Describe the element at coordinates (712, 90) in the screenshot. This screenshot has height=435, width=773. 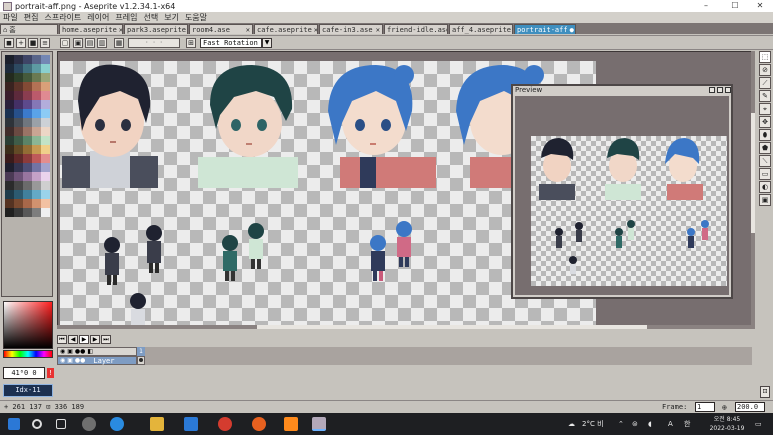
I see `preview-pin-icon` at that location.